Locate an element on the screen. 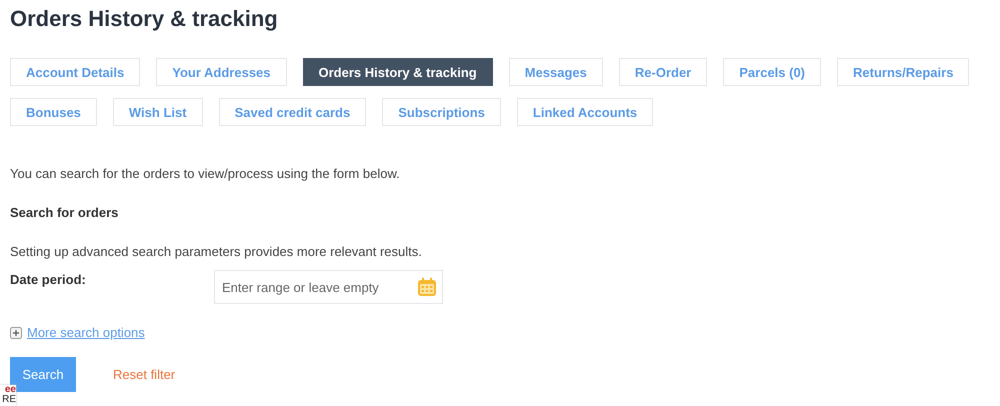 This screenshot has height=406, width=1000. tab: Saved credit cards is located at coordinates (292, 112).